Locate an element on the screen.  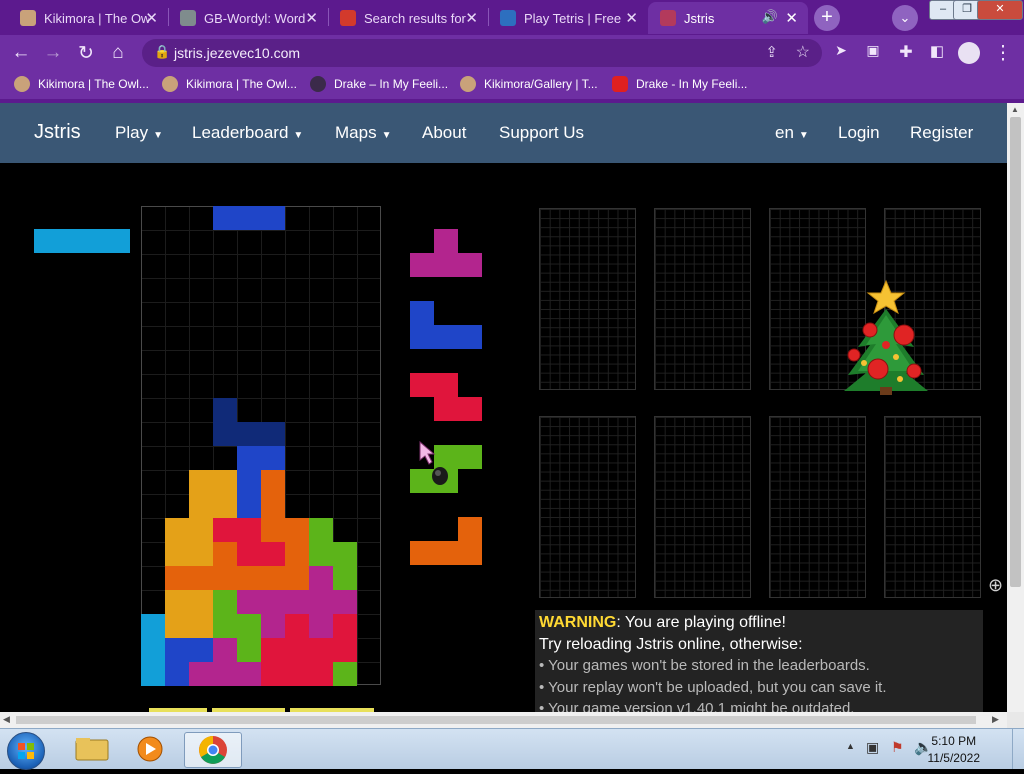
next-queue is located at coordinates (446, 399).